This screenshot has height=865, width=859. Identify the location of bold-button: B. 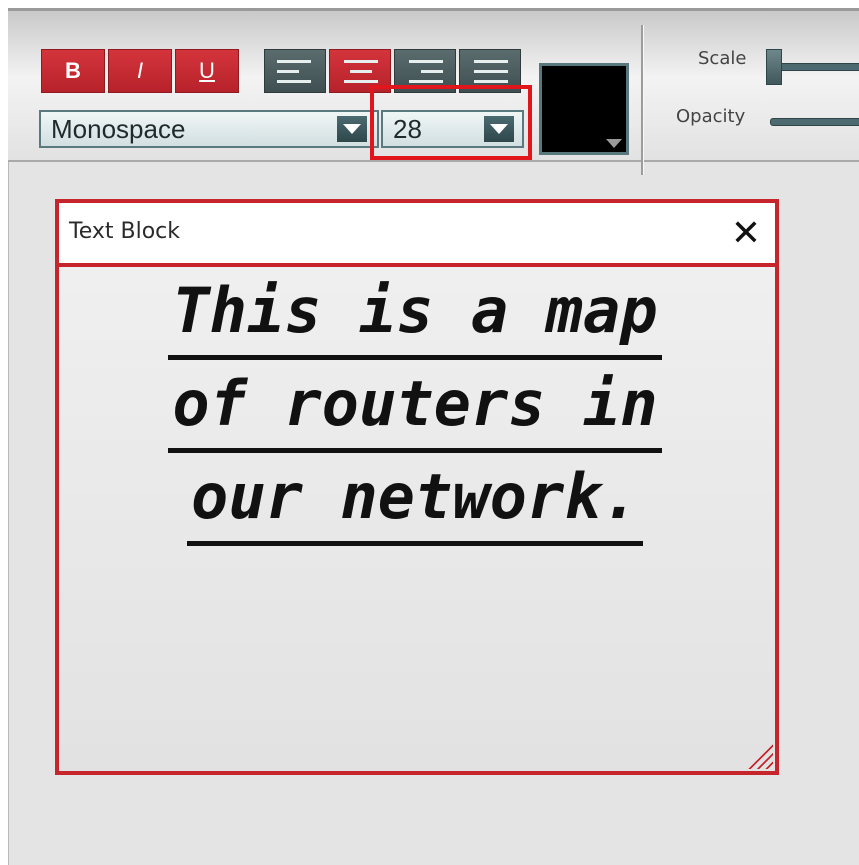
(73, 71).